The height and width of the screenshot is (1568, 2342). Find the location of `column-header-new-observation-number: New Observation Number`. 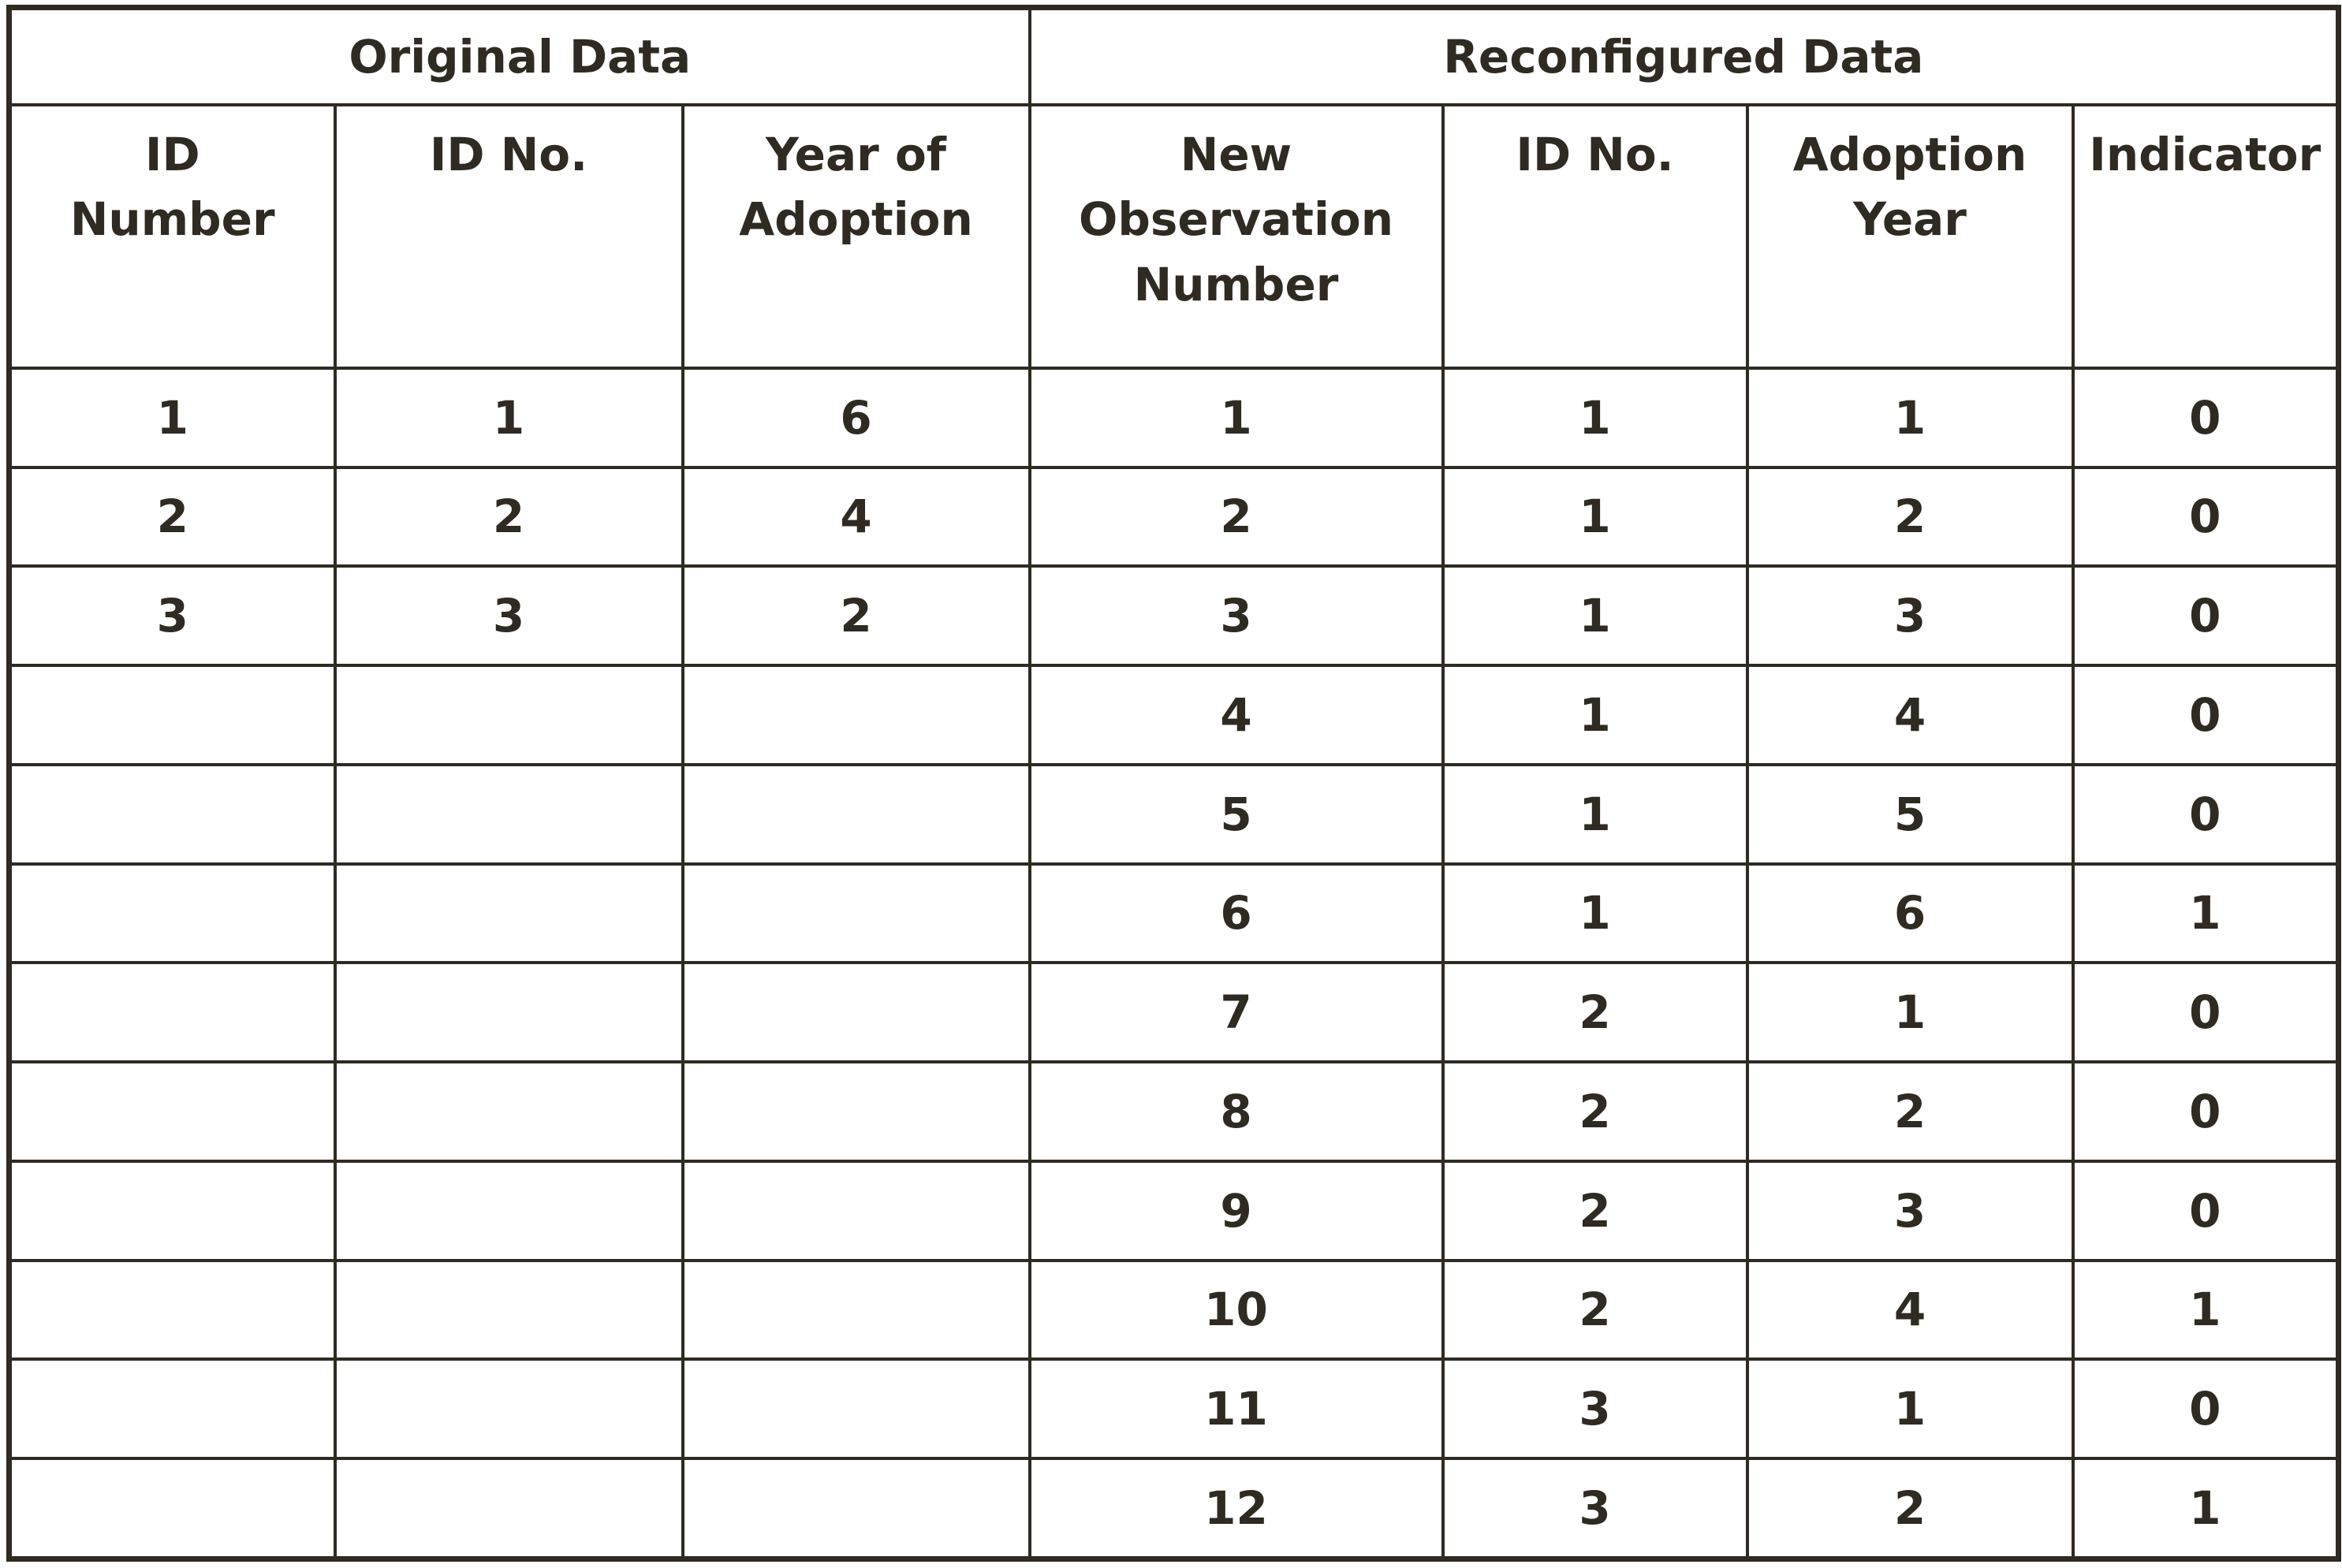

column-header-new-observation-number: New Observation Number is located at coordinates (1236, 236).